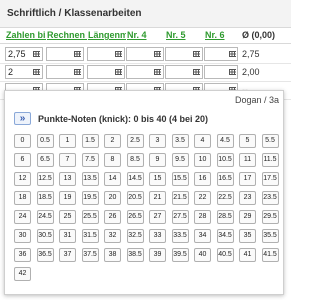  I want to click on points-key: 32.5, so click(135, 236).